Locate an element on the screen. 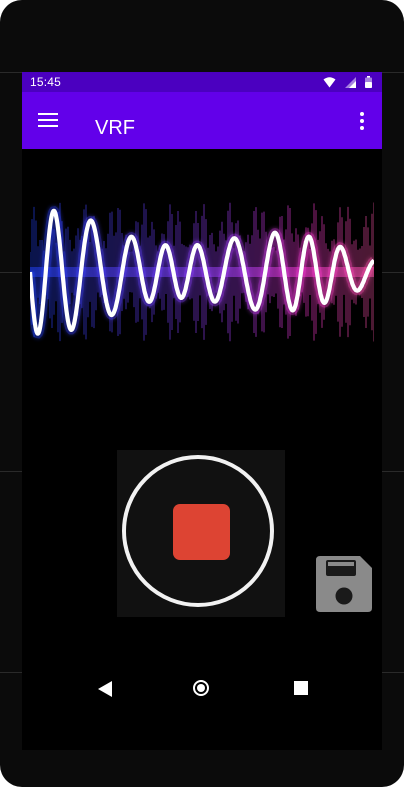  hamburger-menu-icon is located at coordinates (48, 120).